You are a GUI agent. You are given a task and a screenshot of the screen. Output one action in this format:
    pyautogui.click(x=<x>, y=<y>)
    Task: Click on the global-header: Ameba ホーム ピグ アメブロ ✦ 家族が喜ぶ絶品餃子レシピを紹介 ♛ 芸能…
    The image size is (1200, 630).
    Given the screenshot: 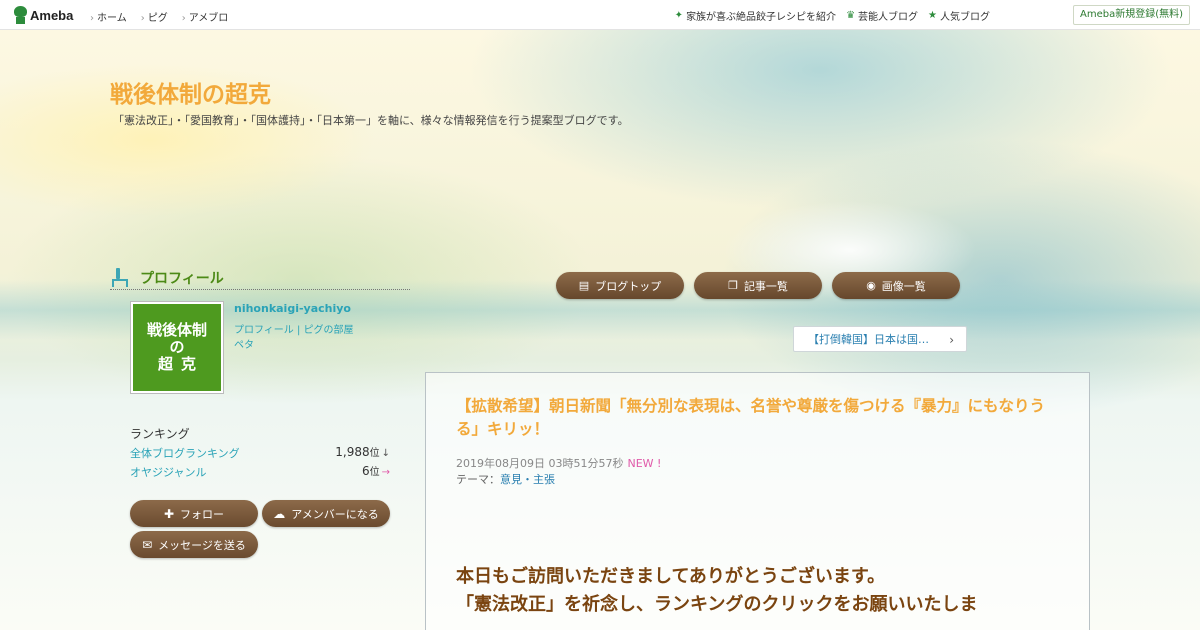 What is the action you would take?
    pyautogui.click(x=600, y=15)
    